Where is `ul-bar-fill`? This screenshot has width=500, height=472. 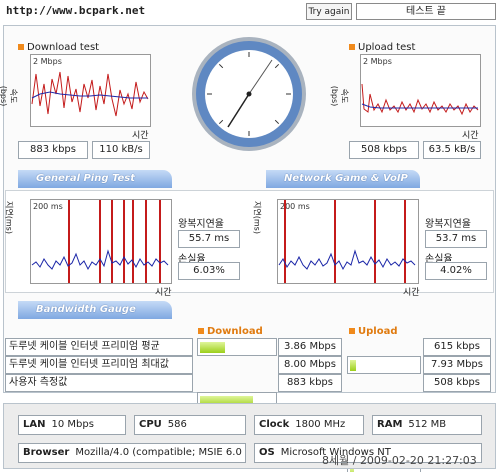
ul-bar-fill is located at coordinates (353, 365).